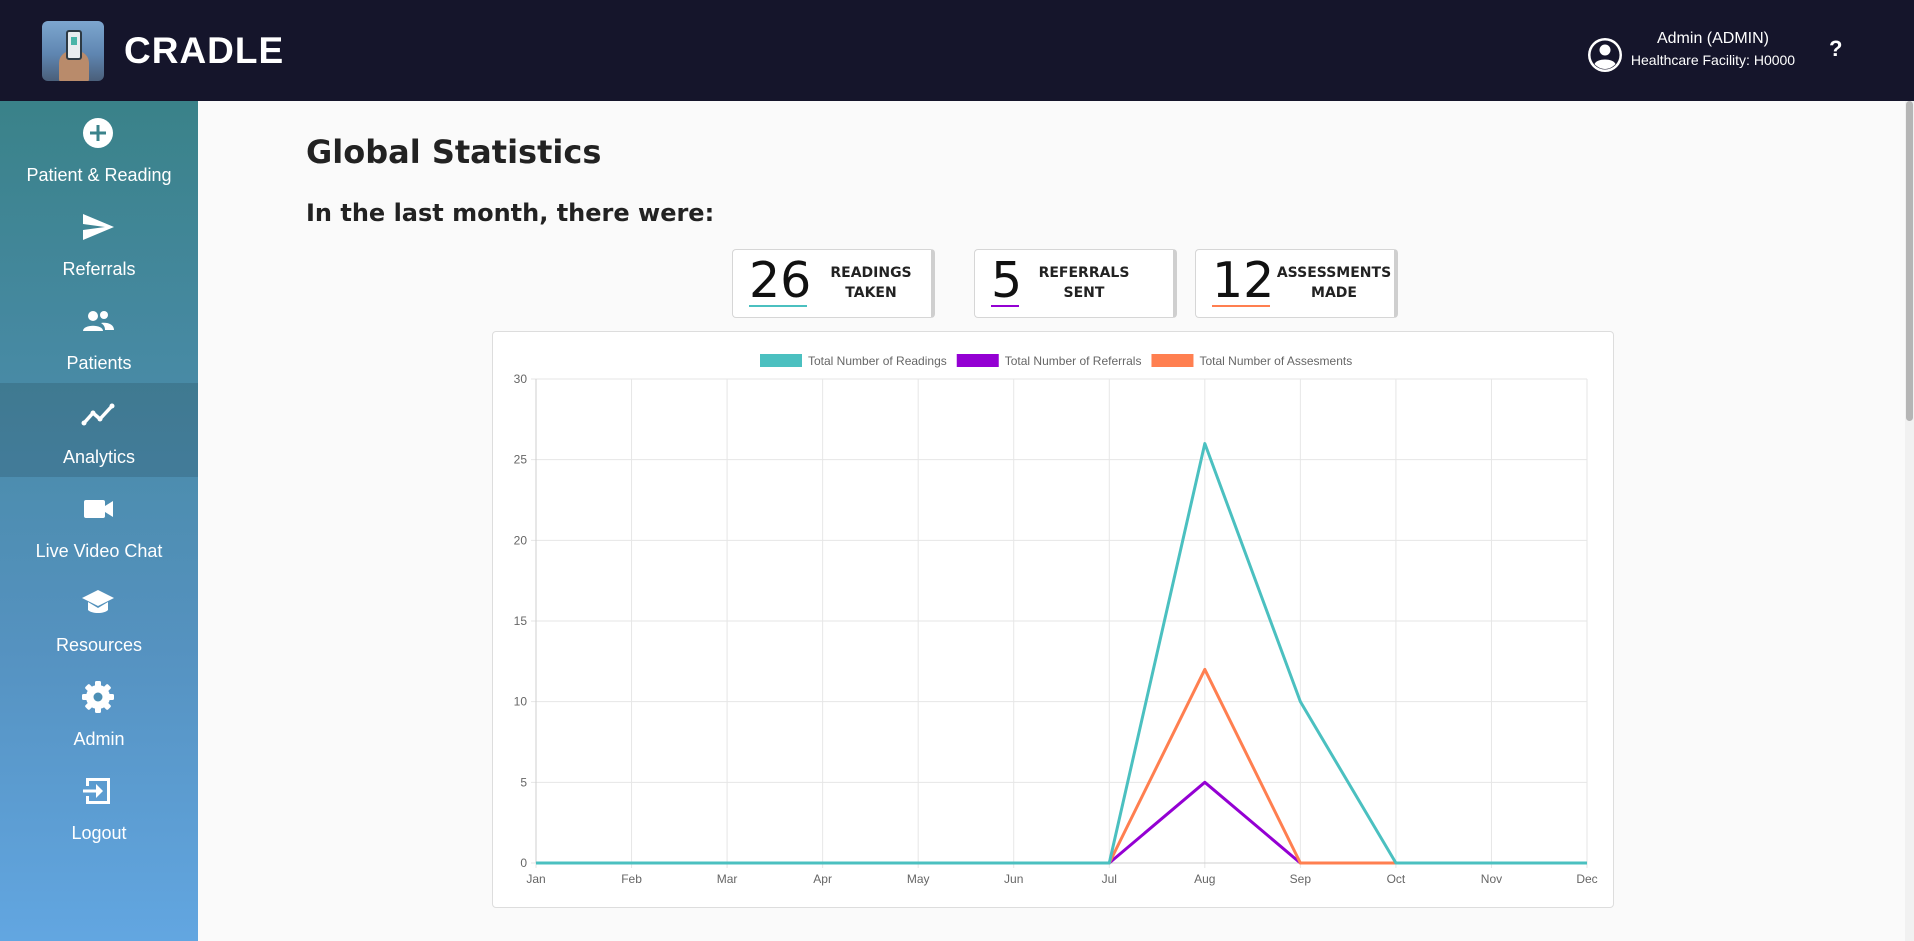 This screenshot has width=1914, height=941. I want to click on sidebar-item-live-video-chat: Live Video Chat, so click(99, 524).